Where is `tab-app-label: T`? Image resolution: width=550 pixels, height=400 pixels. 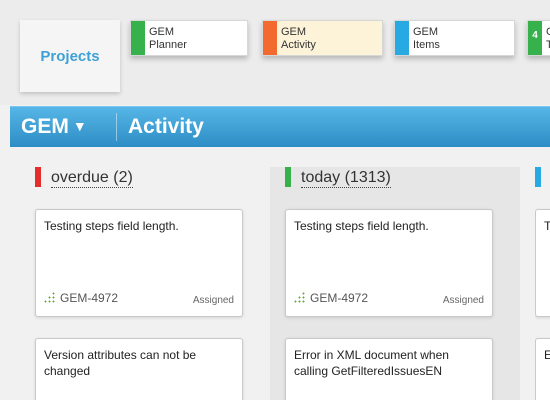 tab-app-label: T is located at coordinates (548, 45).